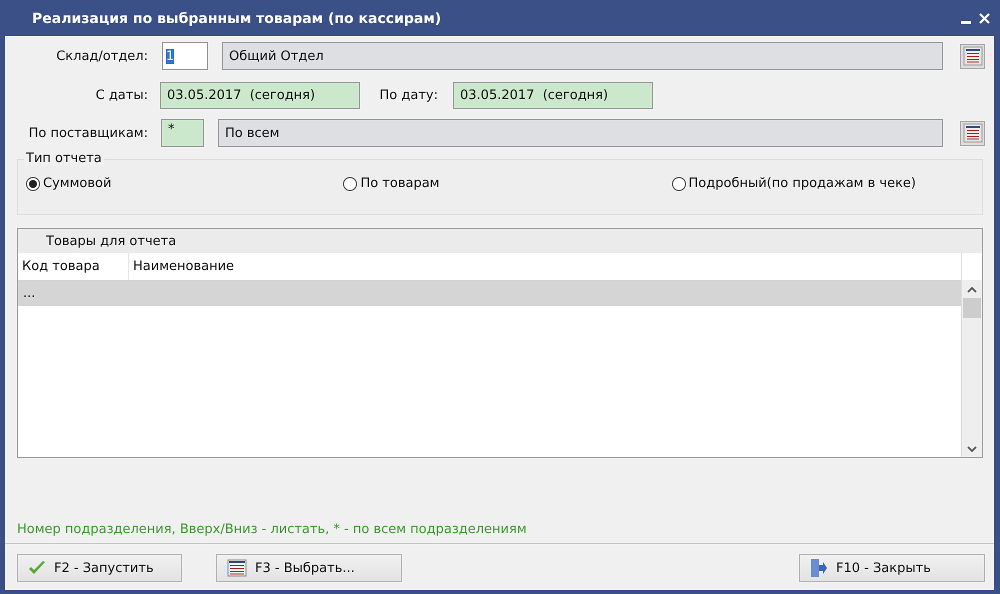  I want to click on exit-door-icon, so click(819, 568).